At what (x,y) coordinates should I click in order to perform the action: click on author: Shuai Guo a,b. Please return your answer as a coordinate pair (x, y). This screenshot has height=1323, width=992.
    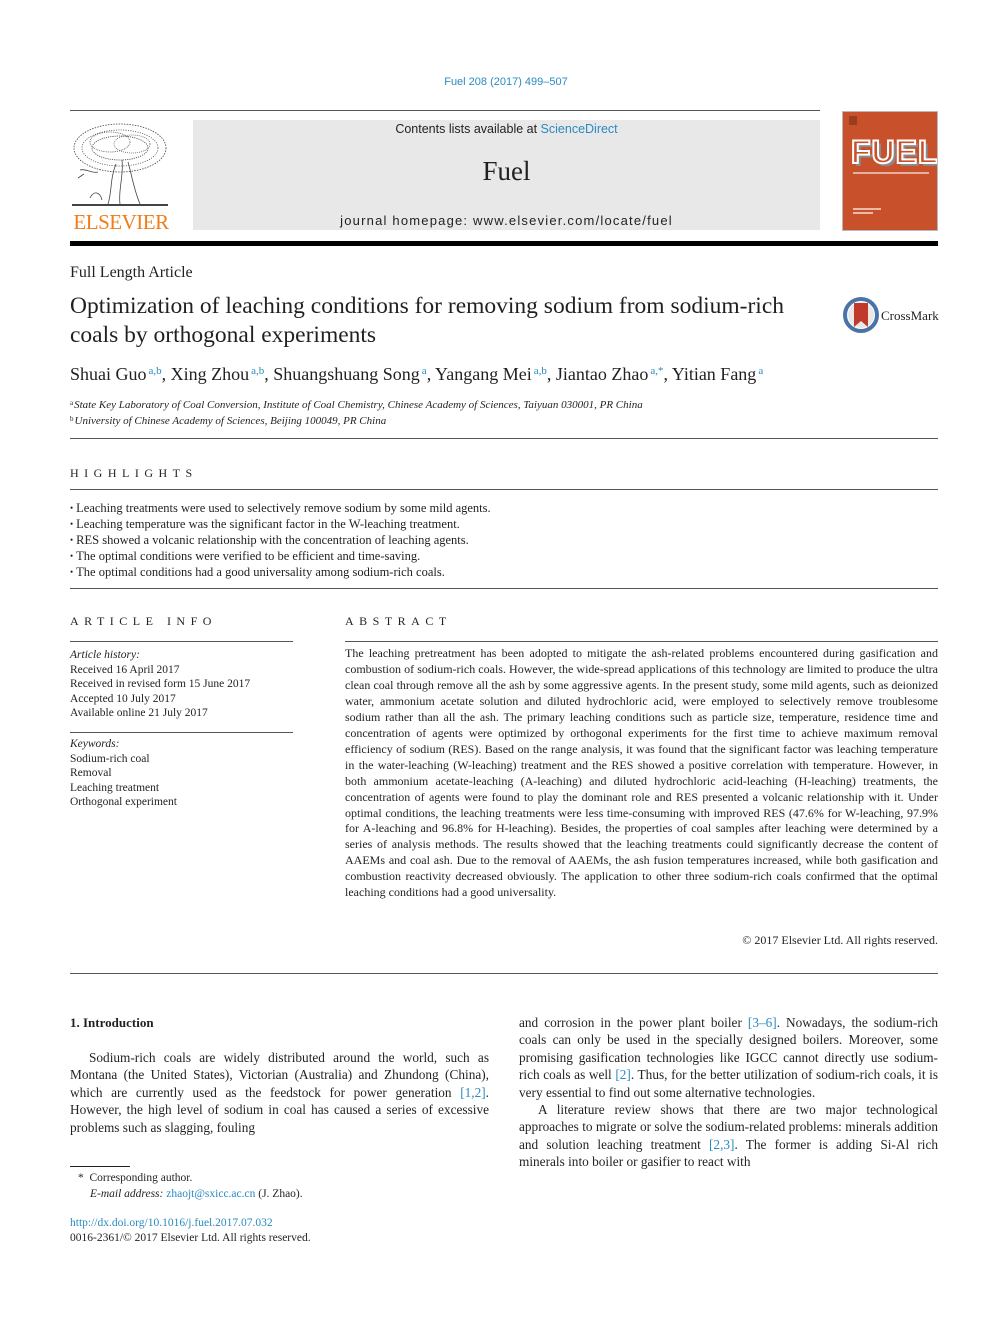
    Looking at the image, I should click on (116, 374).